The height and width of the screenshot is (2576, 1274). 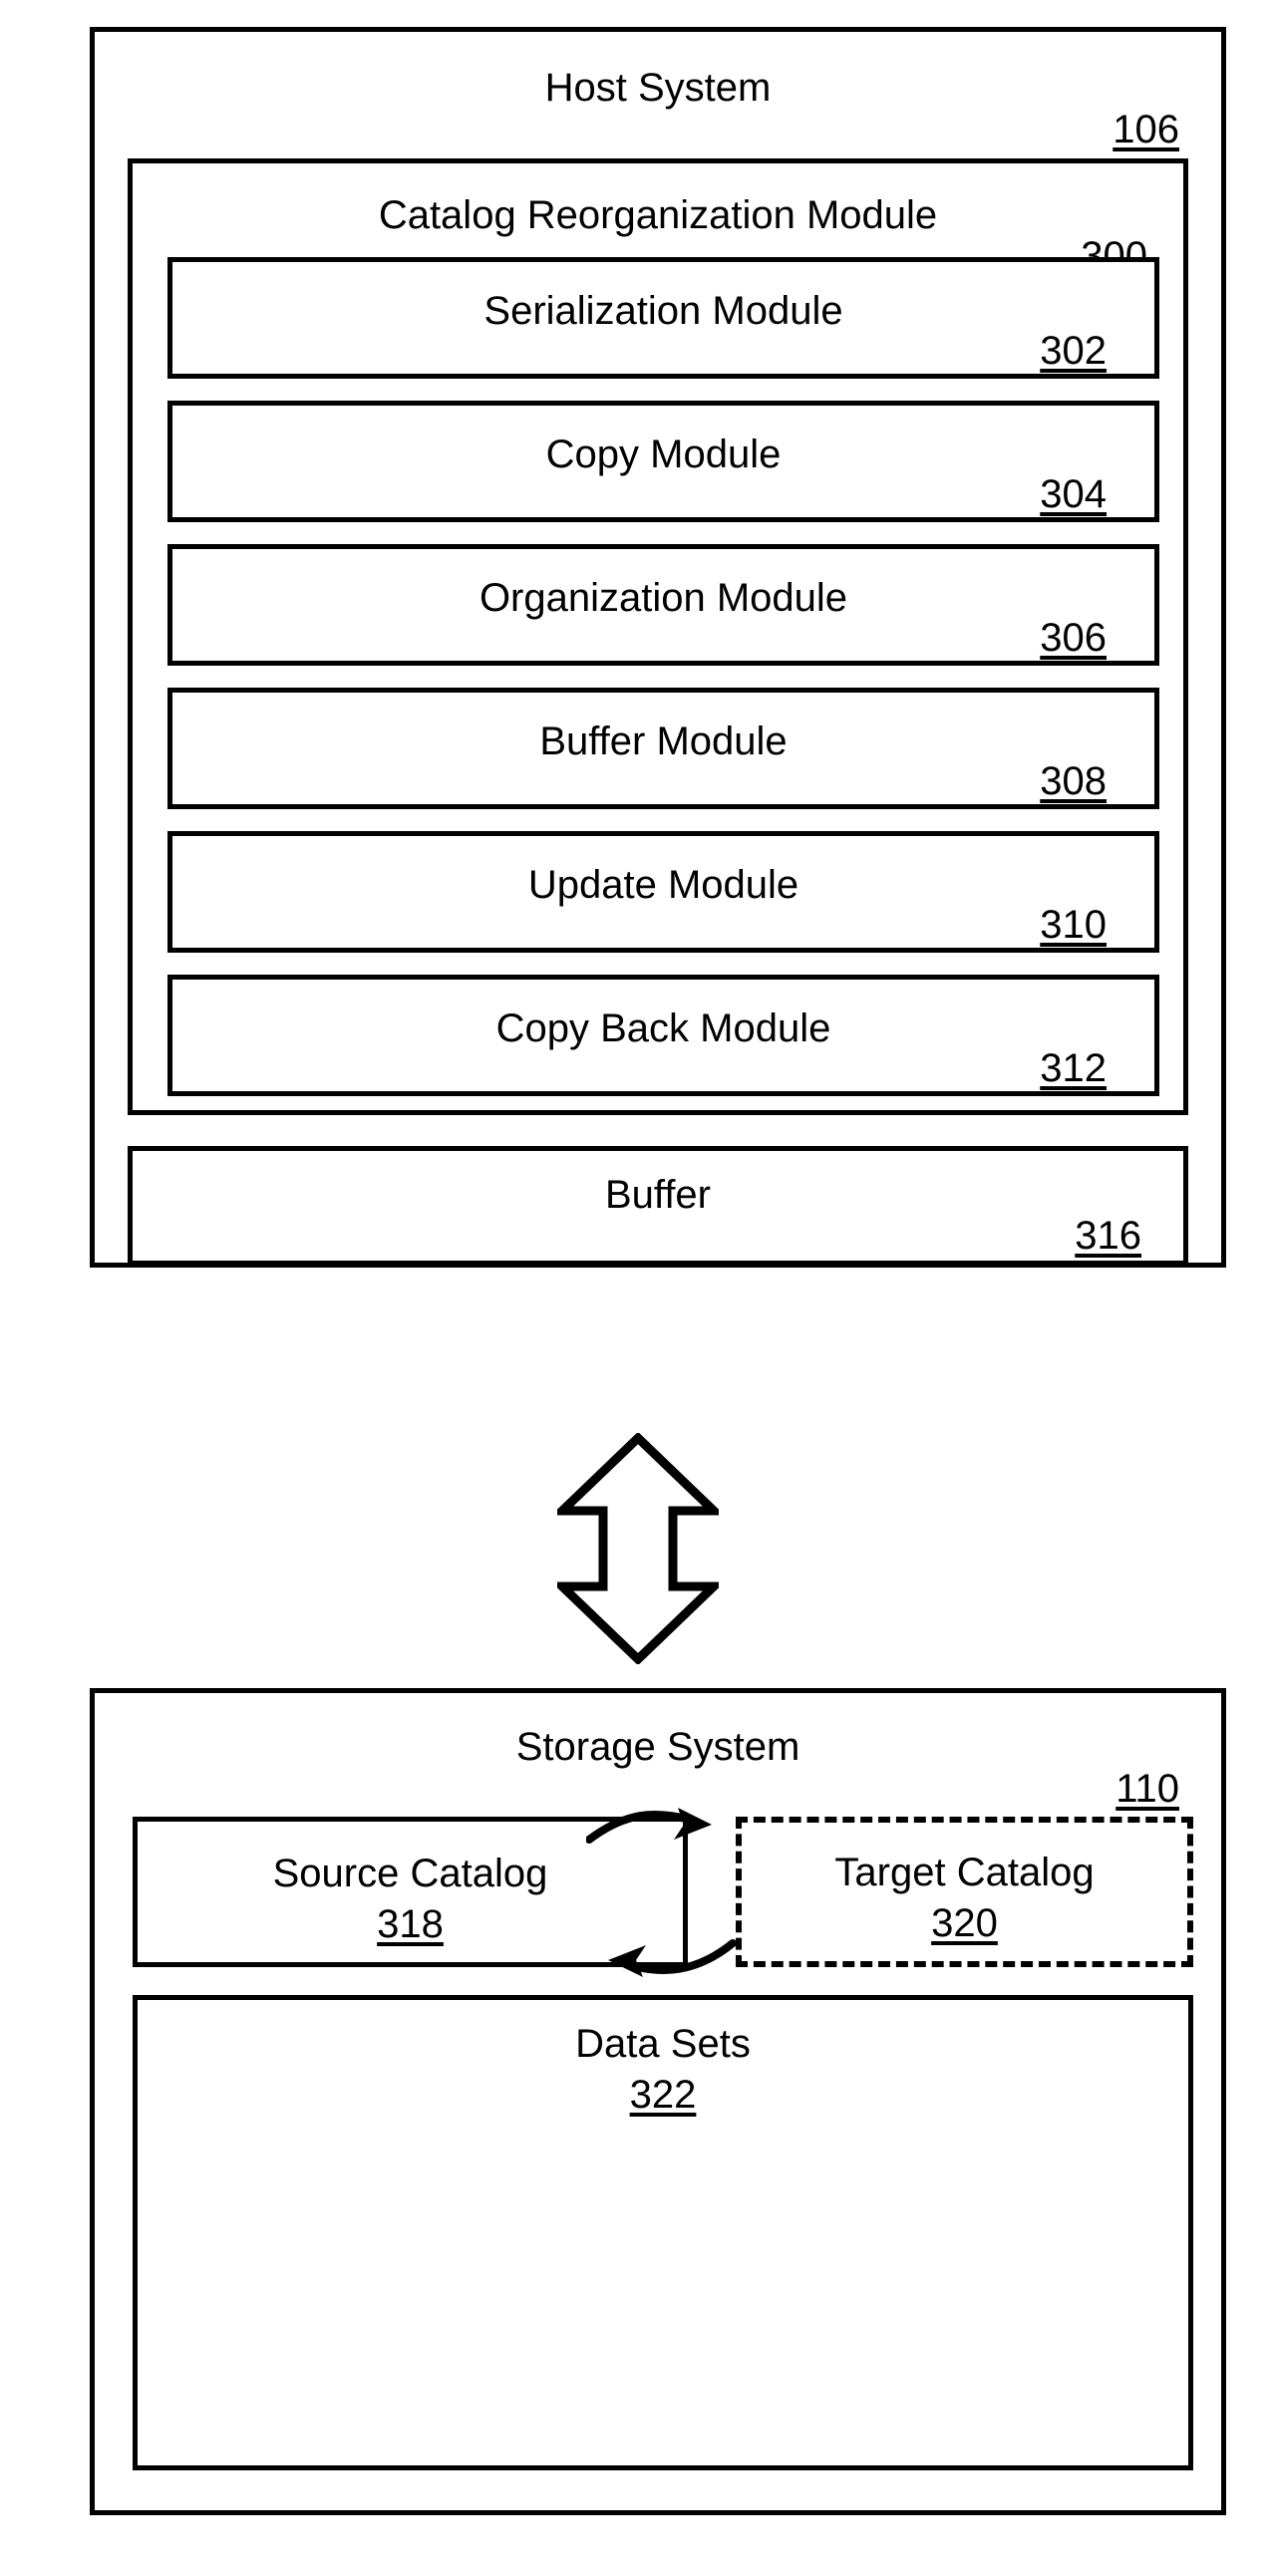 I want to click on update-module-box: Update Module 310, so click(x=663, y=892).